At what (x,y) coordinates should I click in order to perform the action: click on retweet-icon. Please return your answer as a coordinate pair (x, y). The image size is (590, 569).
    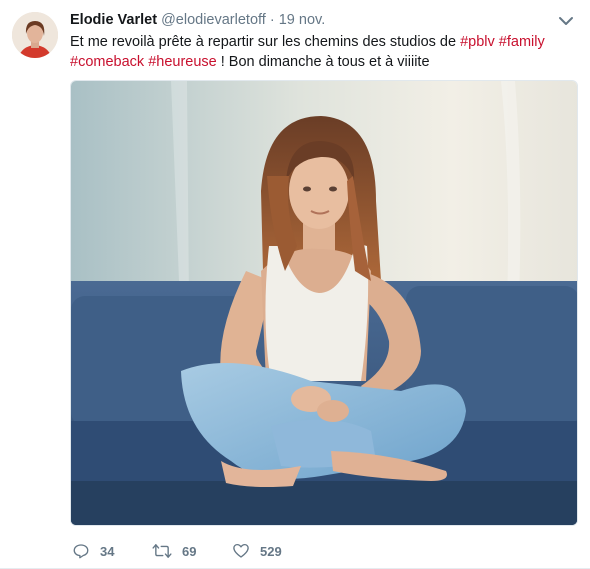
    Looking at the image, I should click on (162, 551).